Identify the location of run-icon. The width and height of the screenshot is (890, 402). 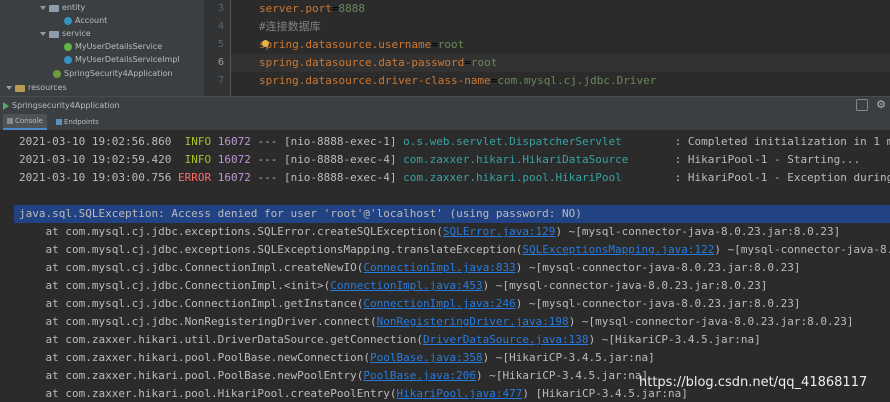
(6, 105).